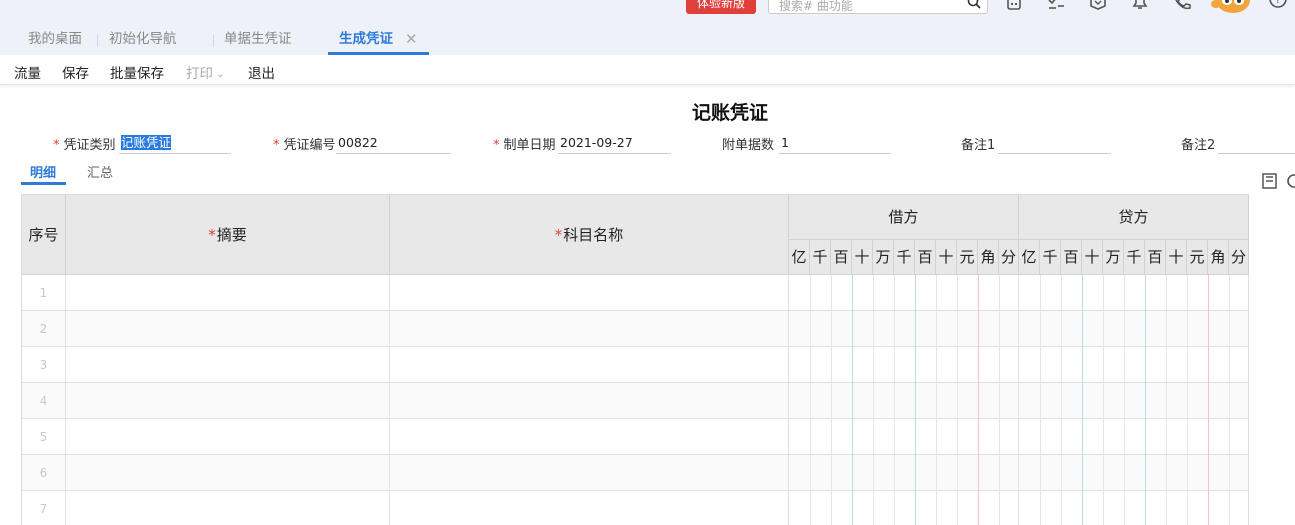 This screenshot has height=525, width=1295. I want to click on attachments-label: 附单据数, so click(748, 145).